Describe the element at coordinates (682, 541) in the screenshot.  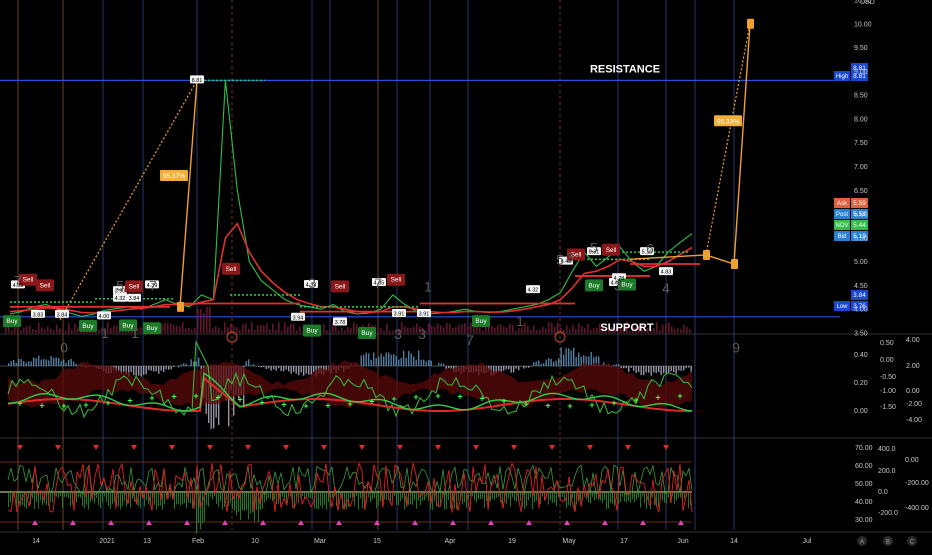
I see `x-axis-tick: Jun` at that location.